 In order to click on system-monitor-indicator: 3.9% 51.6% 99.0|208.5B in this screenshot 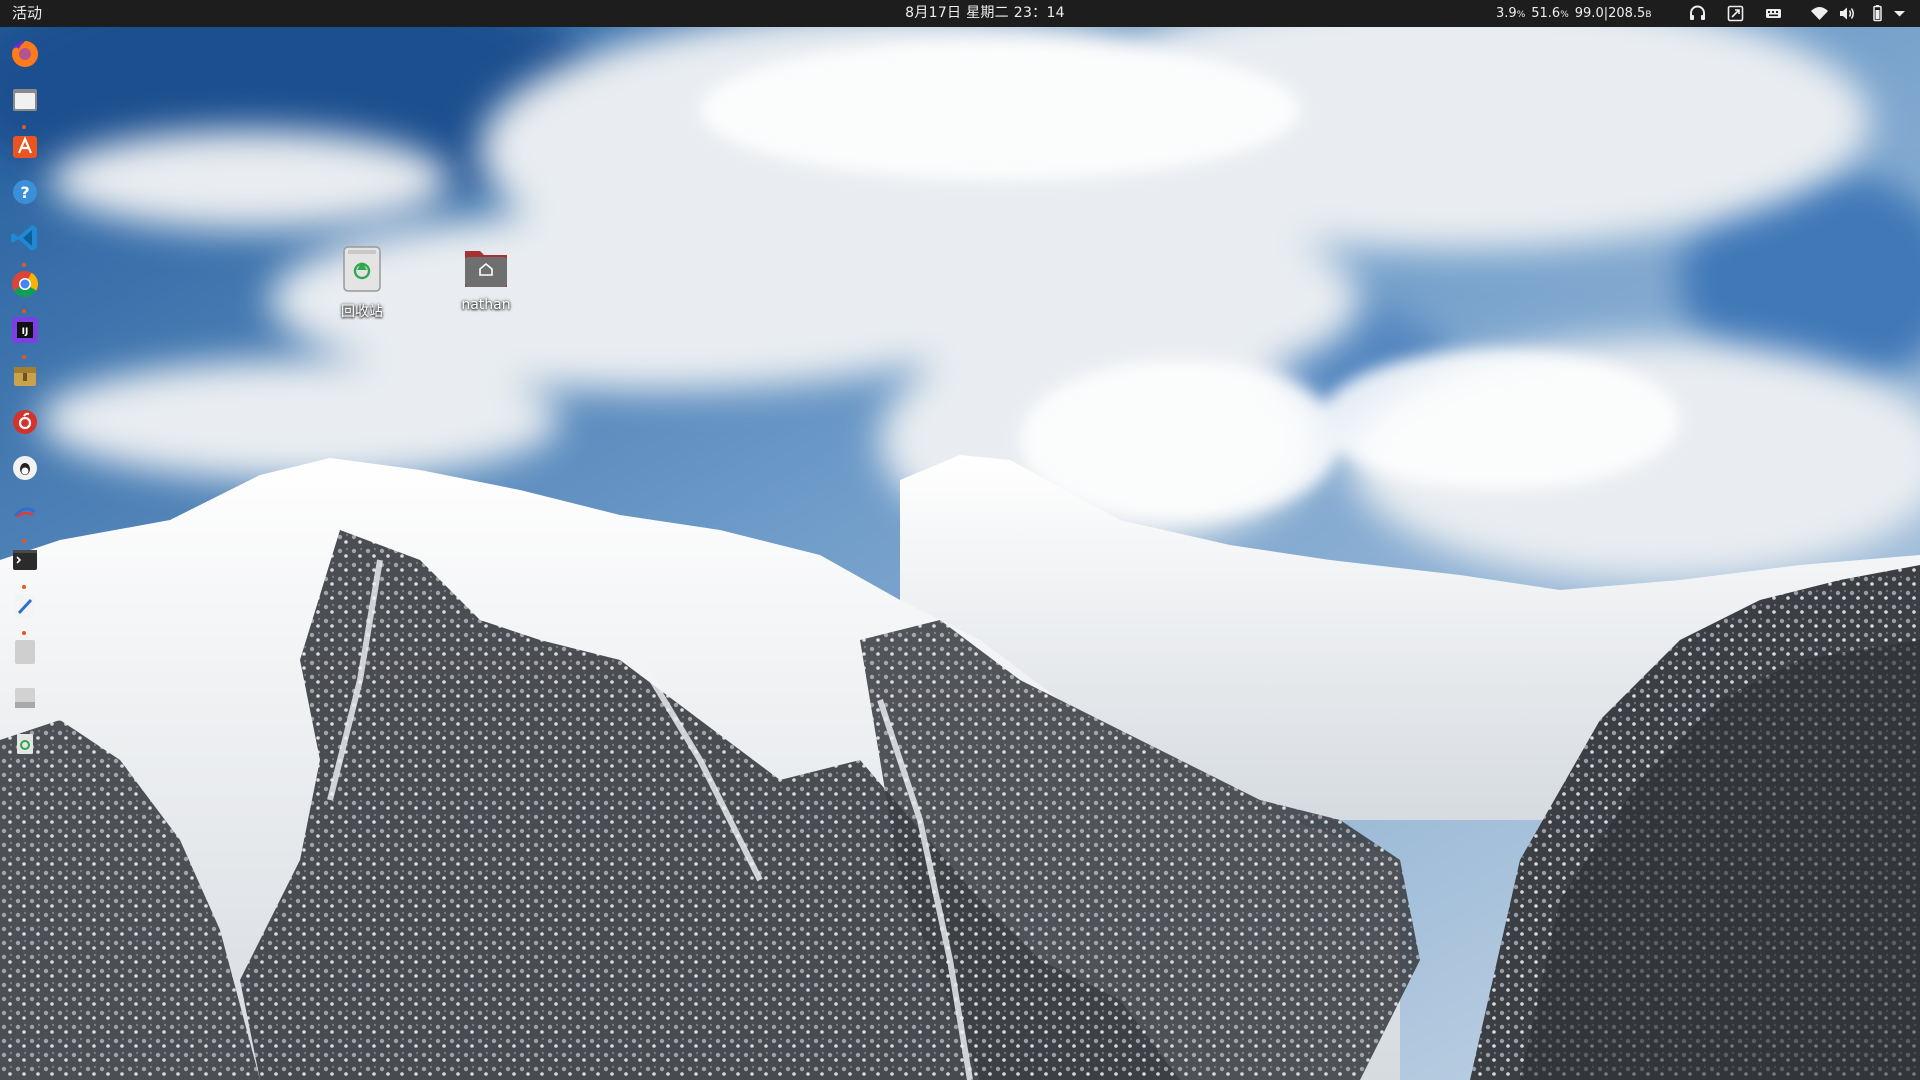, I will do `click(1574, 13)`.